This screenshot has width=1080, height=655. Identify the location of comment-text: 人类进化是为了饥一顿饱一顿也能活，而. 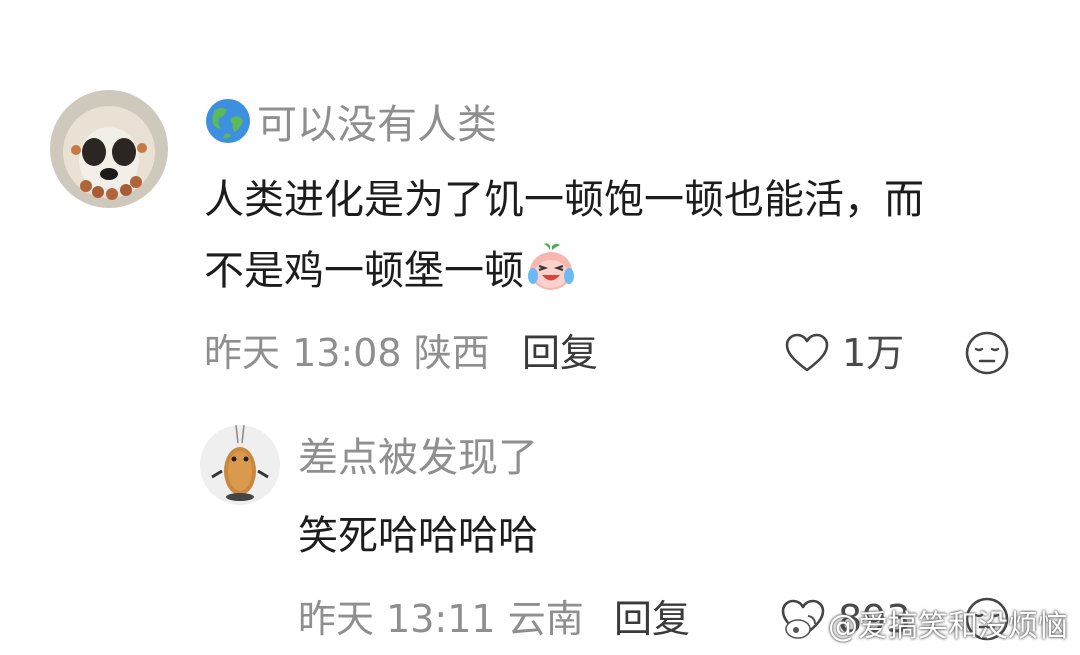
(564, 200).